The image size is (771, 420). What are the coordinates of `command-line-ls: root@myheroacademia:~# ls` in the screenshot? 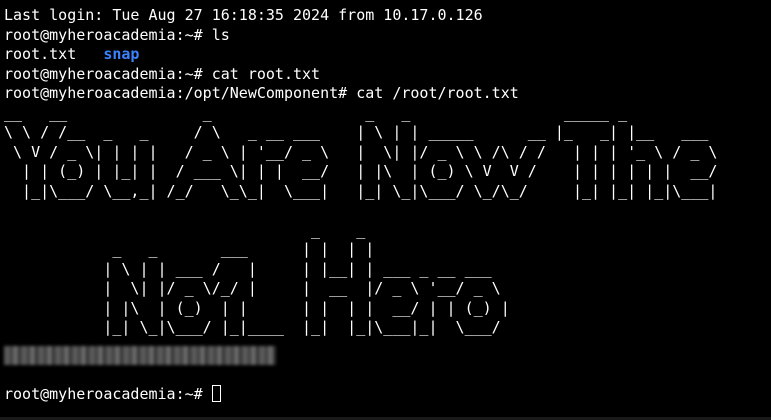 It's located at (387, 36).